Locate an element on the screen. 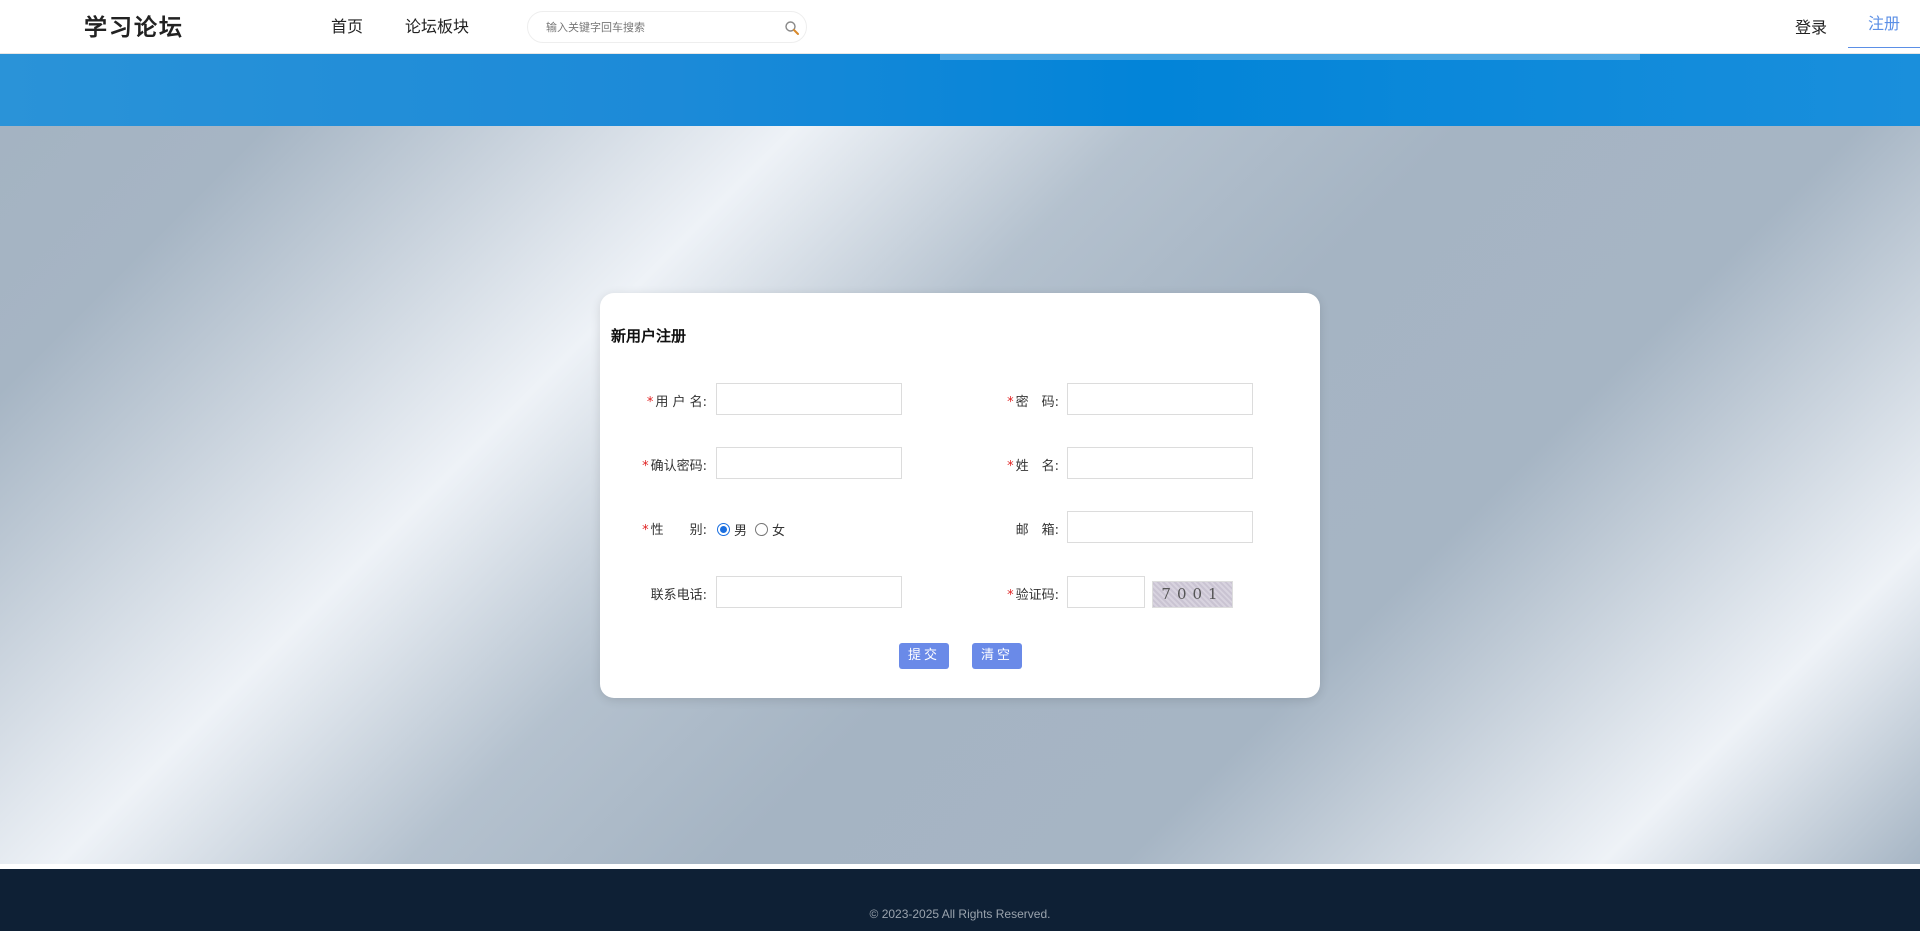 The height and width of the screenshot is (931, 1920). email-input is located at coordinates (1160, 527).